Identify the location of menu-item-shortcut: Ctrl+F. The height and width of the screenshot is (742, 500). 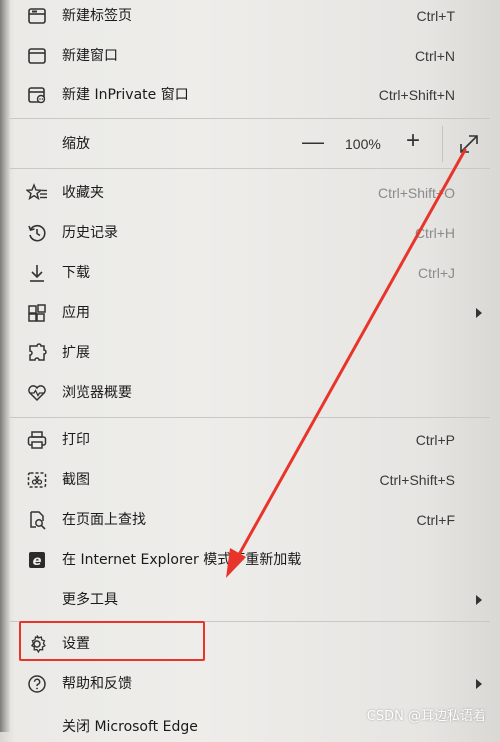
(436, 520).